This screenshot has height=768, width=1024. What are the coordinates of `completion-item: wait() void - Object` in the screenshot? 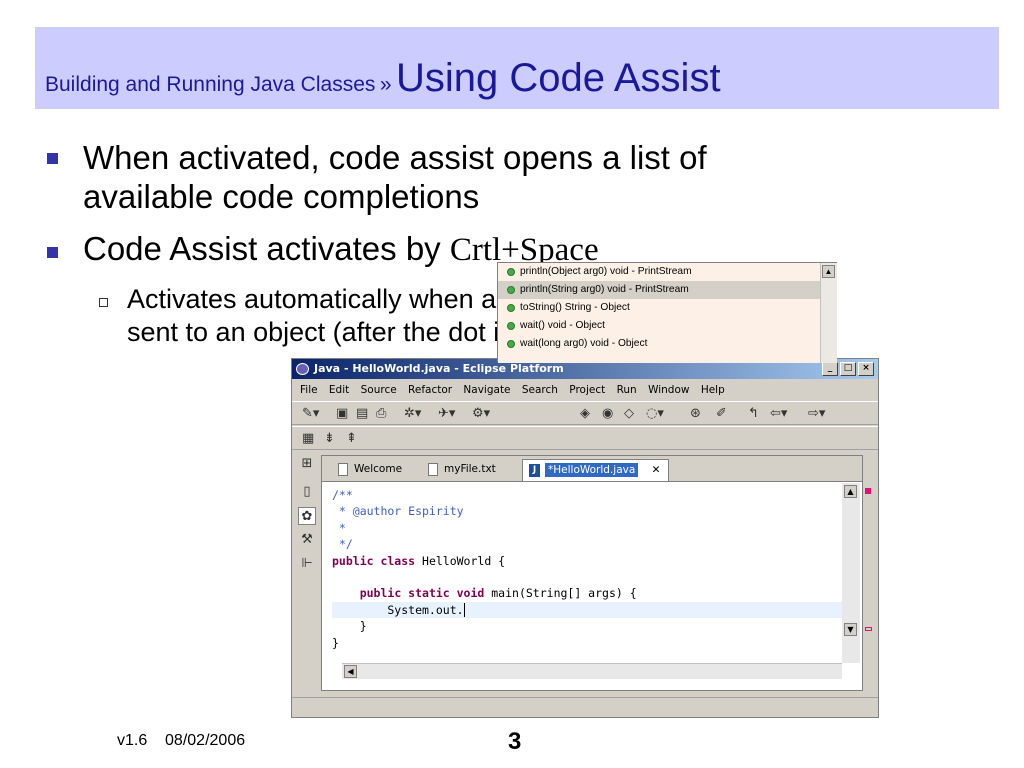 It's located at (659, 326).